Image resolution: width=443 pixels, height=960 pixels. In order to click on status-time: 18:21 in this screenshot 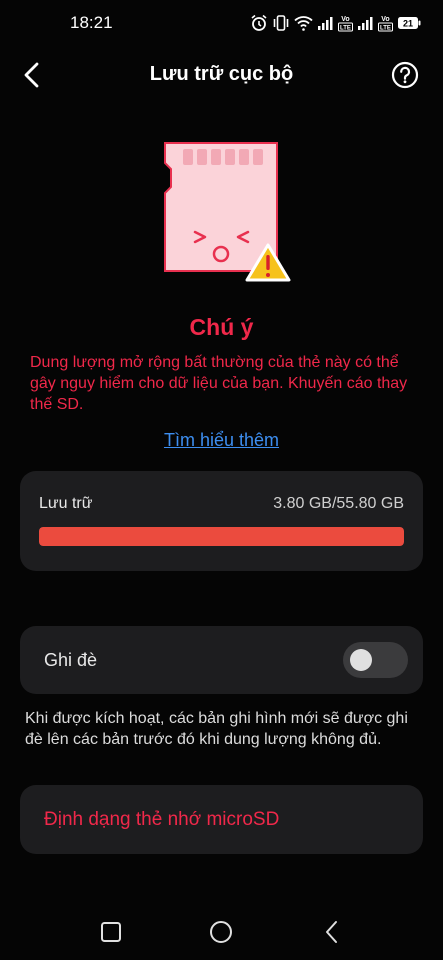, I will do `click(91, 22)`.